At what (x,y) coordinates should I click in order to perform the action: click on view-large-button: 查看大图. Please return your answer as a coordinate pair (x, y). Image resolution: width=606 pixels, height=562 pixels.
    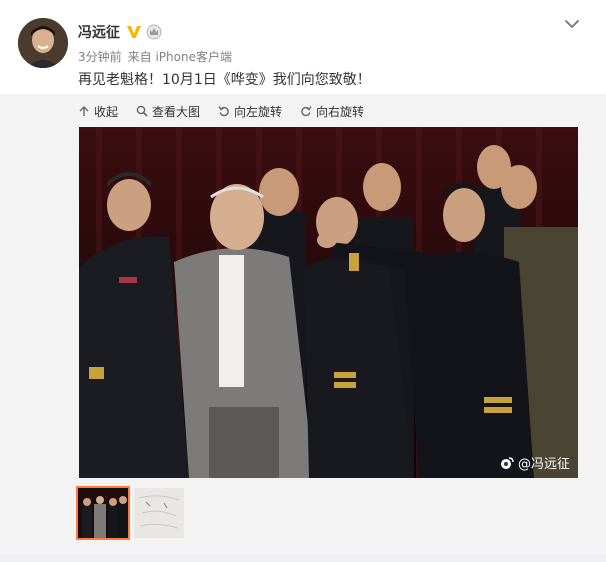
    Looking at the image, I should click on (168, 111).